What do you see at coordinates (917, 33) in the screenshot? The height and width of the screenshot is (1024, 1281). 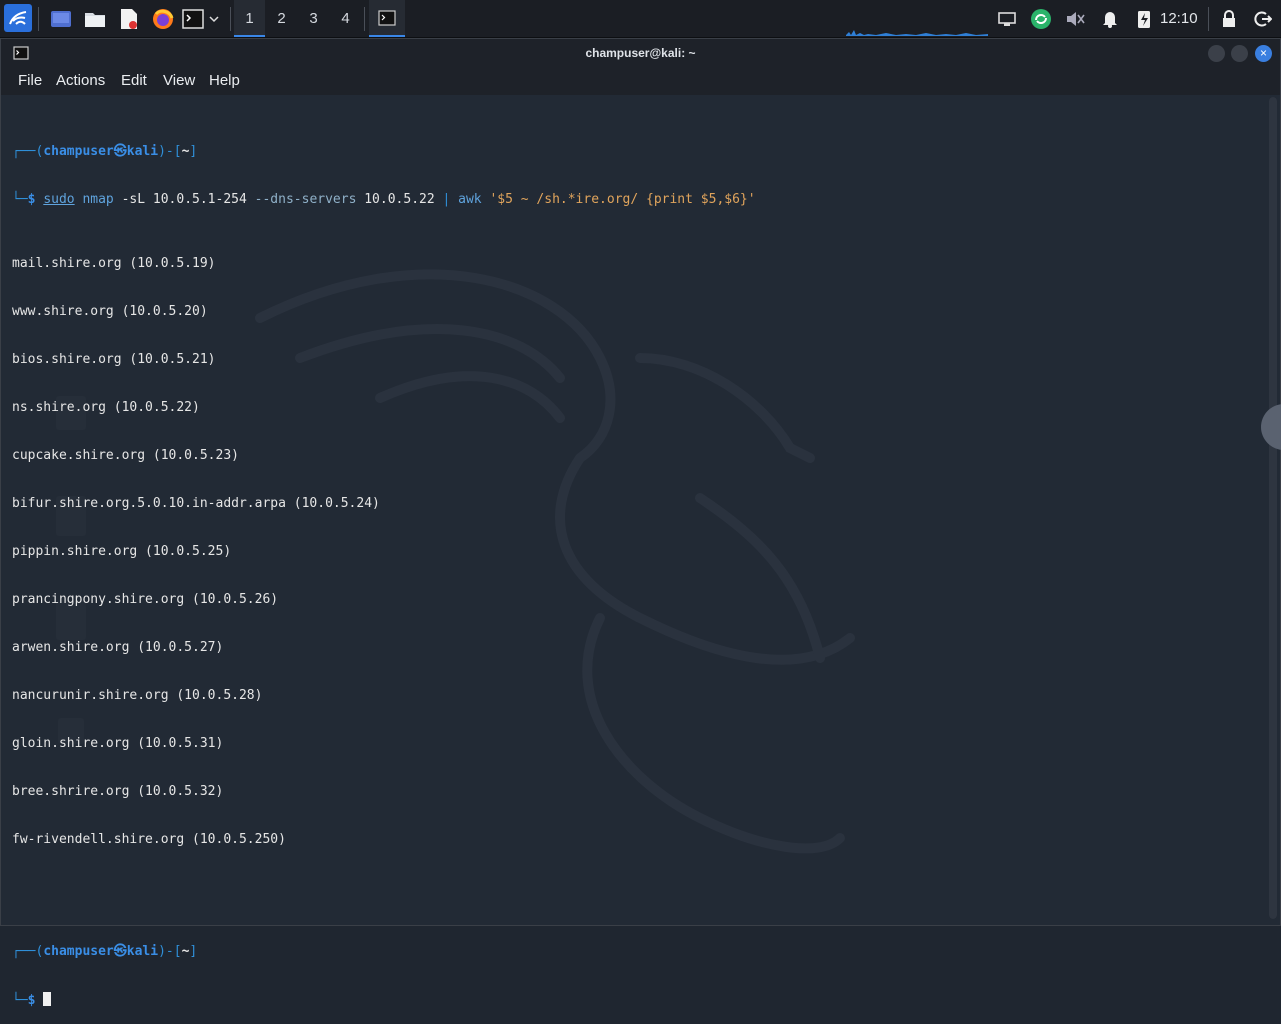 I see `cpu-graph` at bounding box center [917, 33].